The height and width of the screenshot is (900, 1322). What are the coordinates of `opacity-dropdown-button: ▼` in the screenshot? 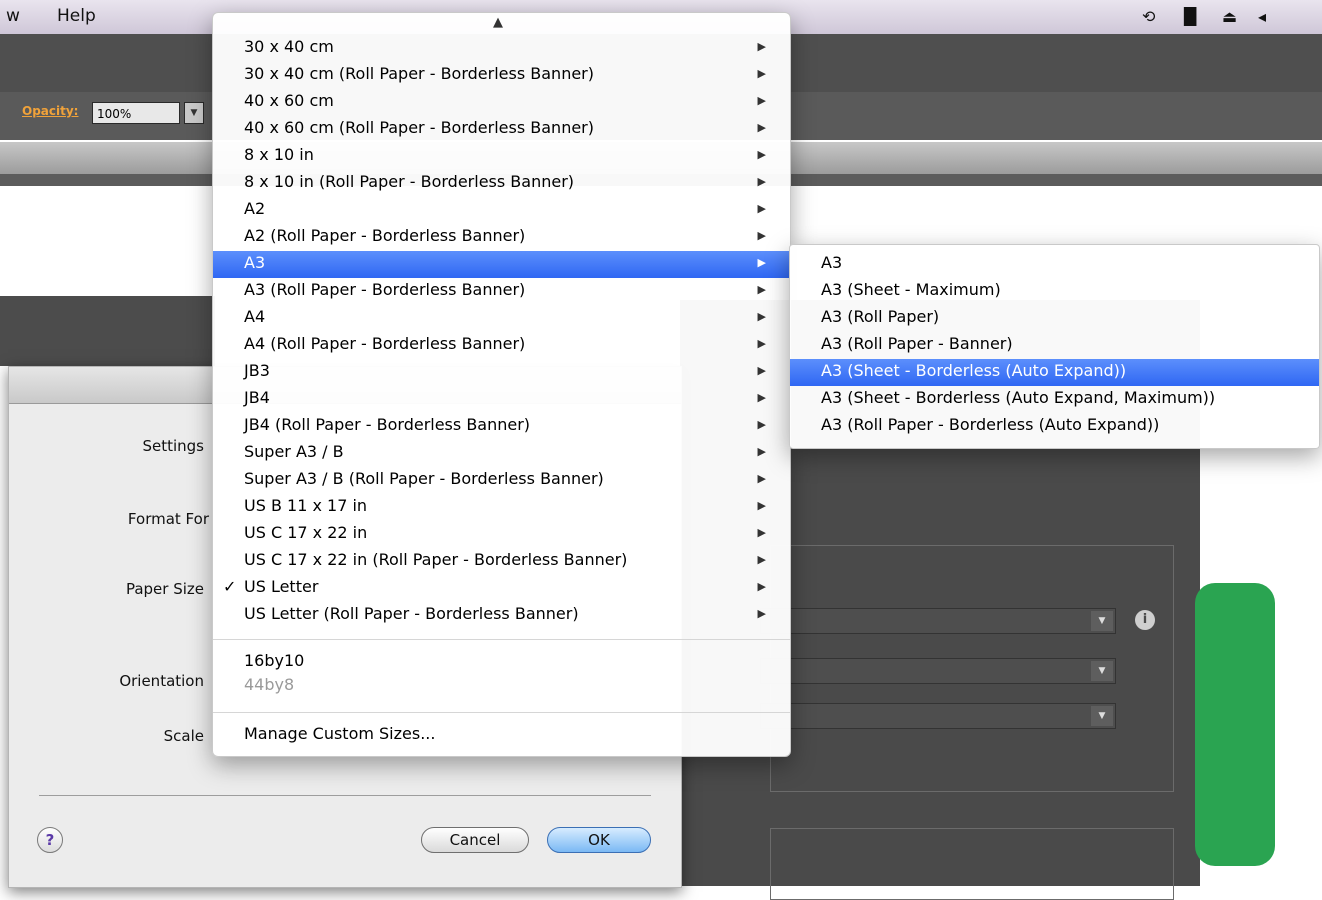 It's located at (194, 113).